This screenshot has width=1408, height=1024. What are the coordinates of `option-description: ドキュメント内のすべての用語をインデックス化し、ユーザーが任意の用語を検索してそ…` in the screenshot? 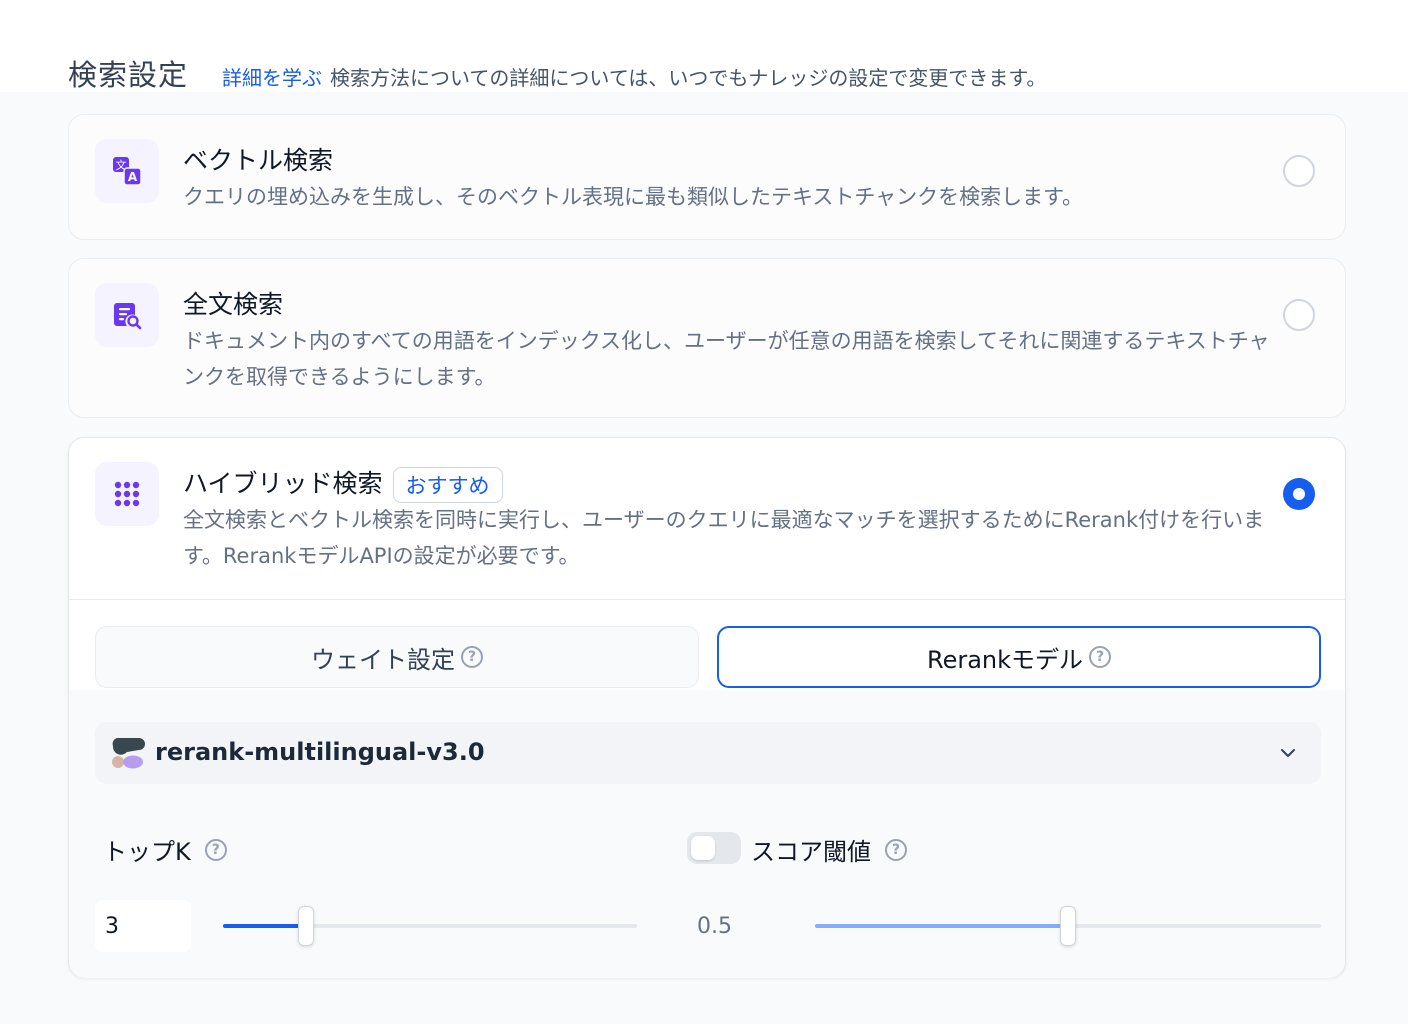 It's located at (726, 359).